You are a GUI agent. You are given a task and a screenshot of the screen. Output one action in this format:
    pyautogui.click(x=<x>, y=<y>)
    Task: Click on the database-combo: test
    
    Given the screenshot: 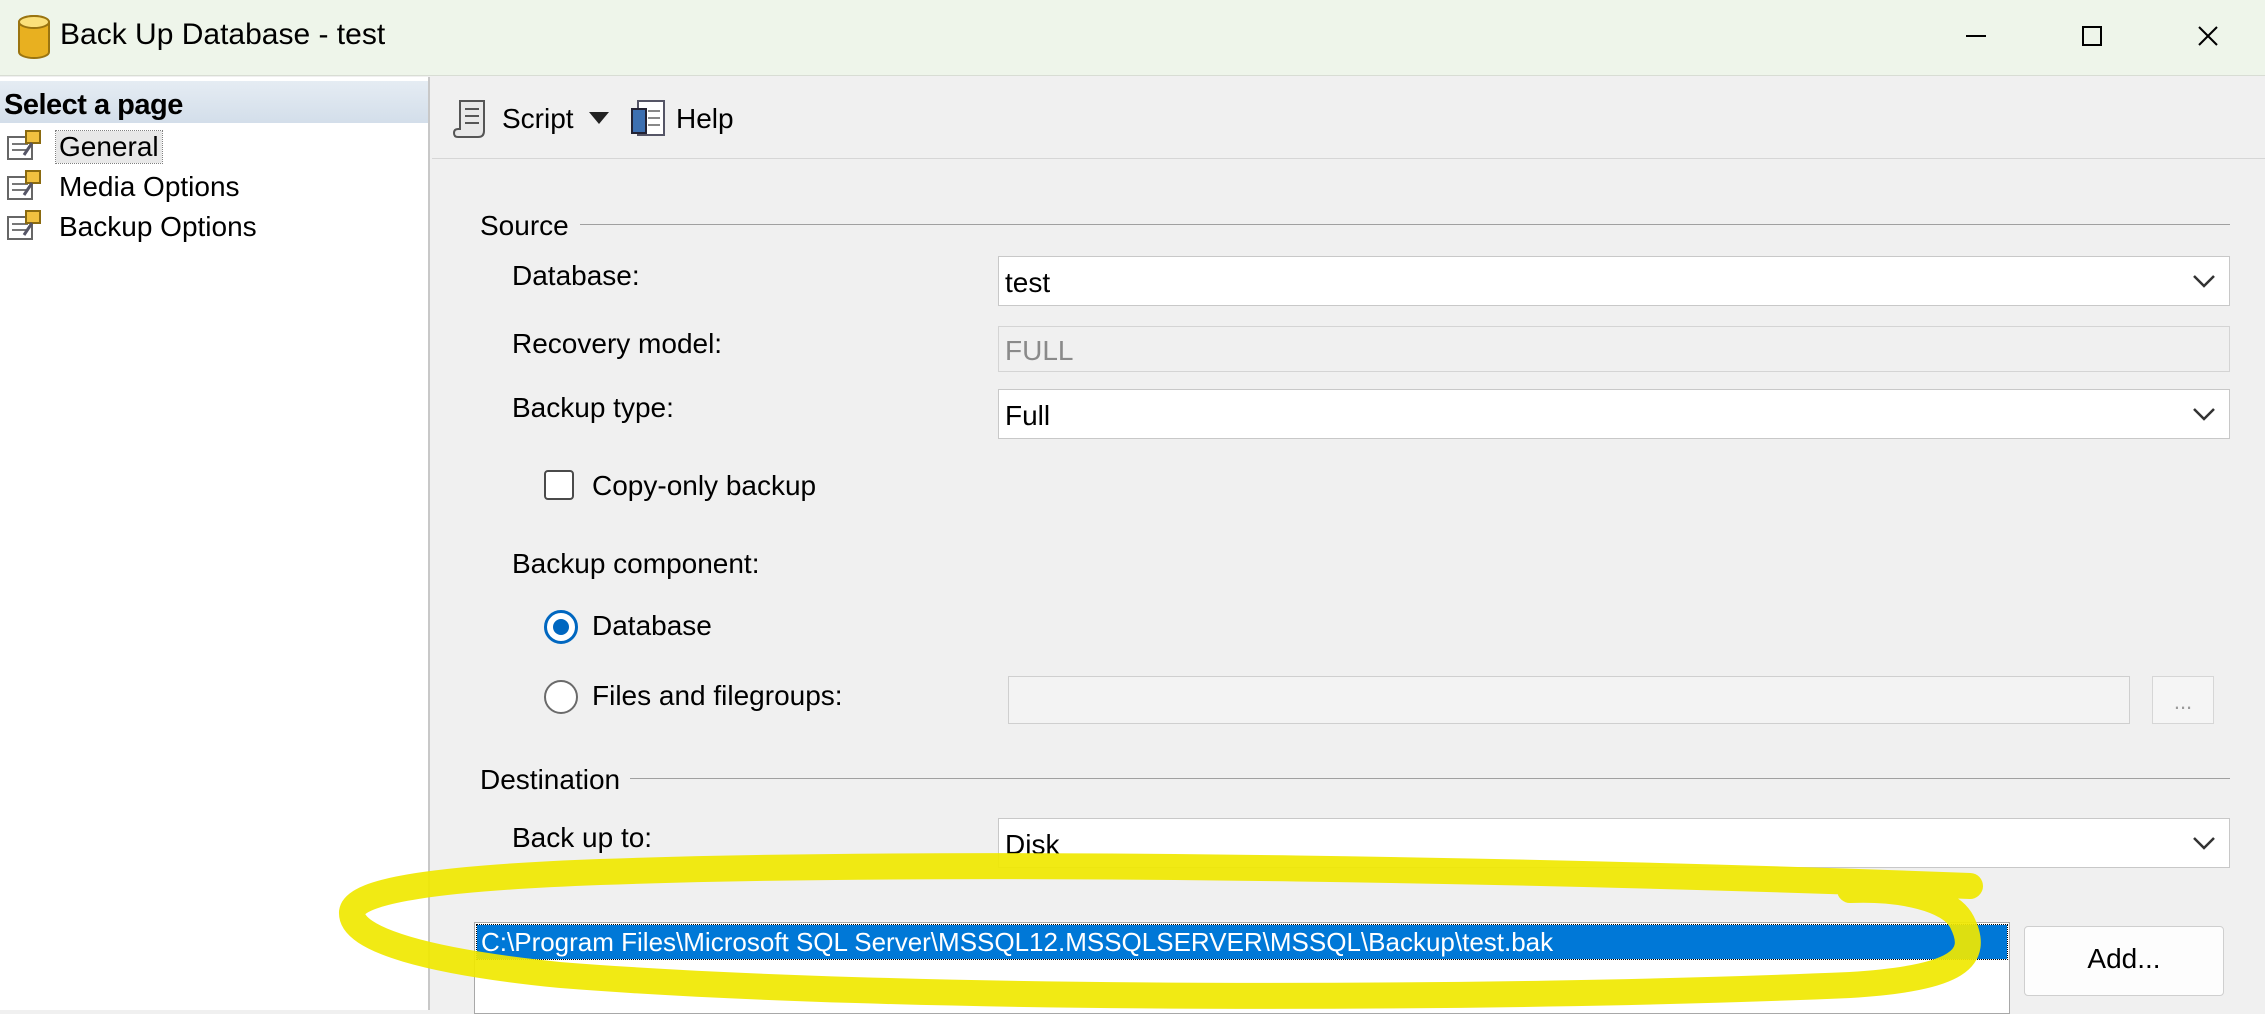 What is the action you would take?
    pyautogui.click(x=1614, y=281)
    